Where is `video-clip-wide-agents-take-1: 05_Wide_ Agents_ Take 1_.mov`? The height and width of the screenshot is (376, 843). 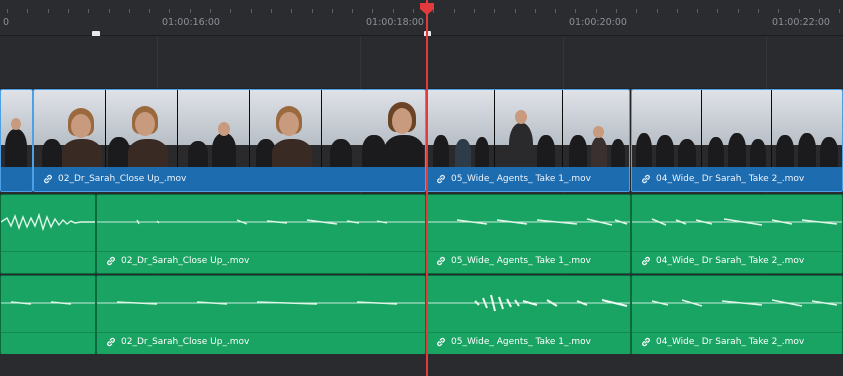
video-clip-wide-agents-take-1: 05_Wide_ Agents_ Take 1_.mov is located at coordinates (528, 140).